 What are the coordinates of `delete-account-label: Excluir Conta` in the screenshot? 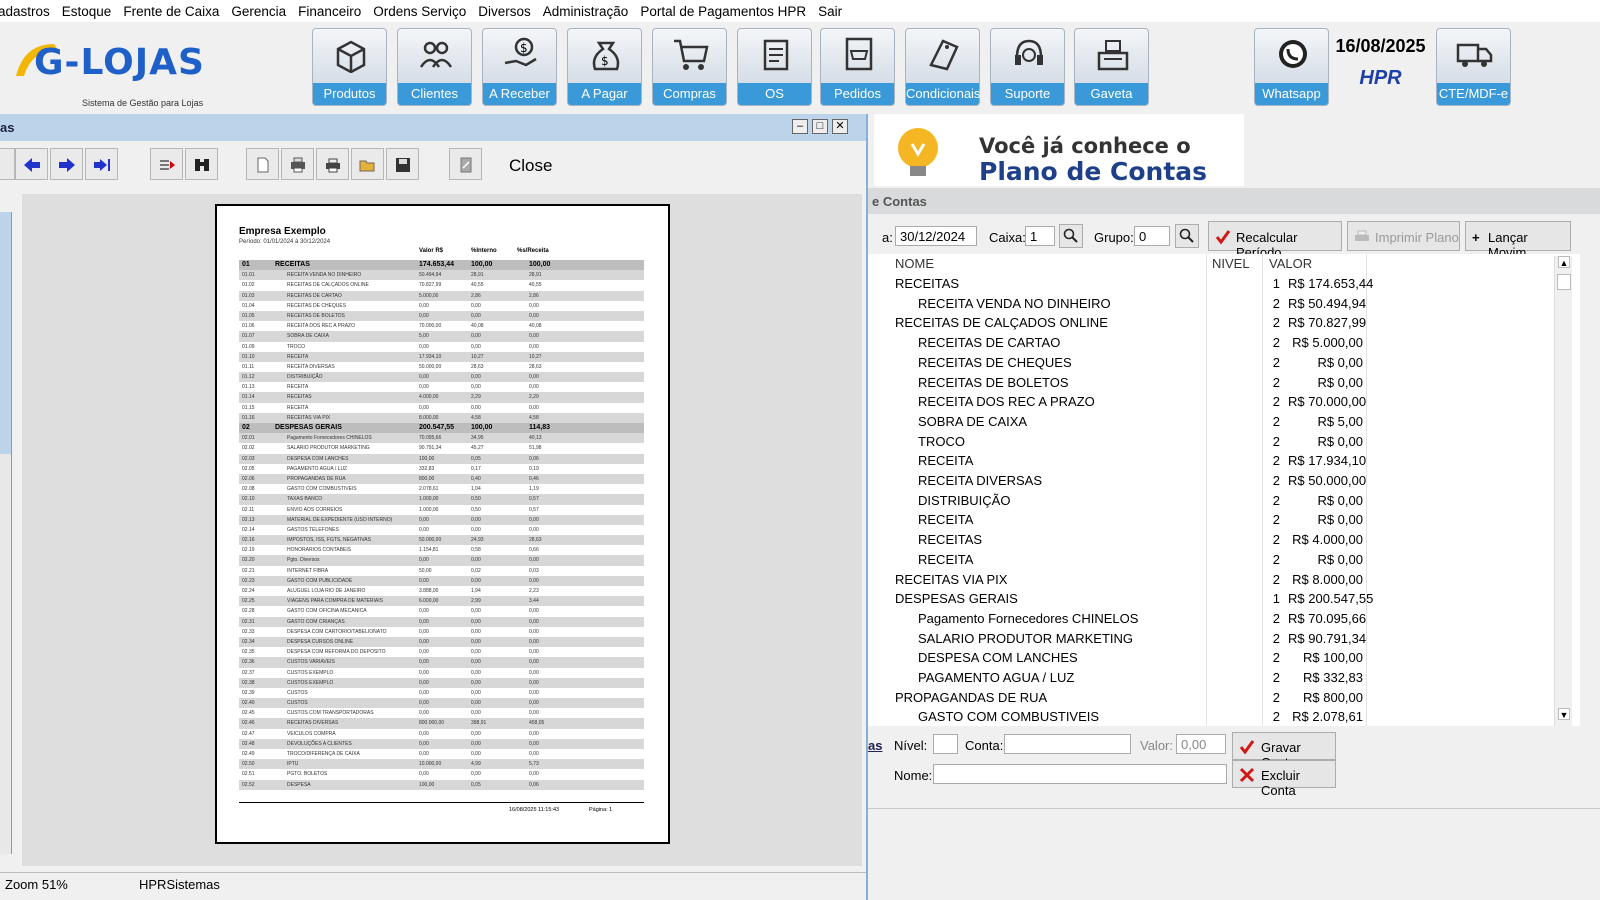 It's located at (1281, 783).